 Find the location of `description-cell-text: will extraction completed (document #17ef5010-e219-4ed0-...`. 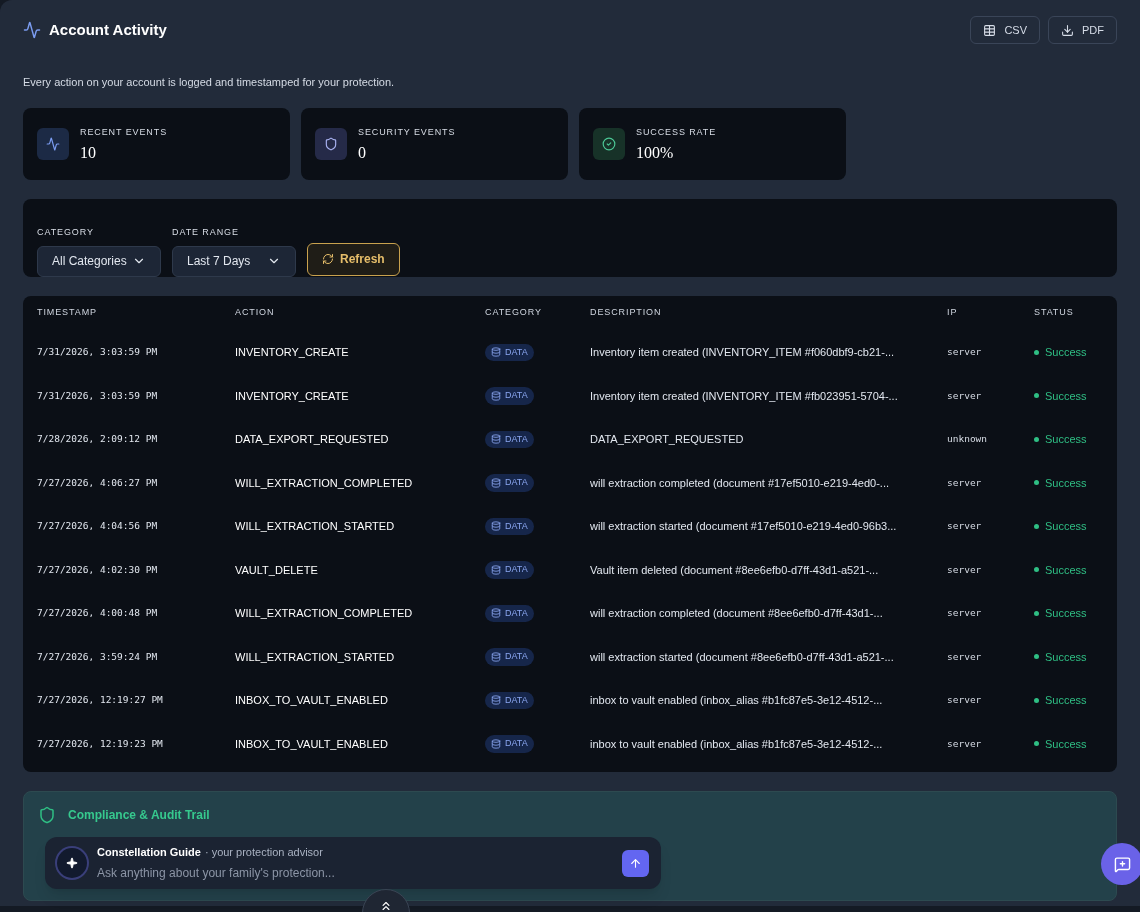

description-cell-text: will extraction completed (document #17ef5010-e219-4ed0-... is located at coordinates (739, 483).